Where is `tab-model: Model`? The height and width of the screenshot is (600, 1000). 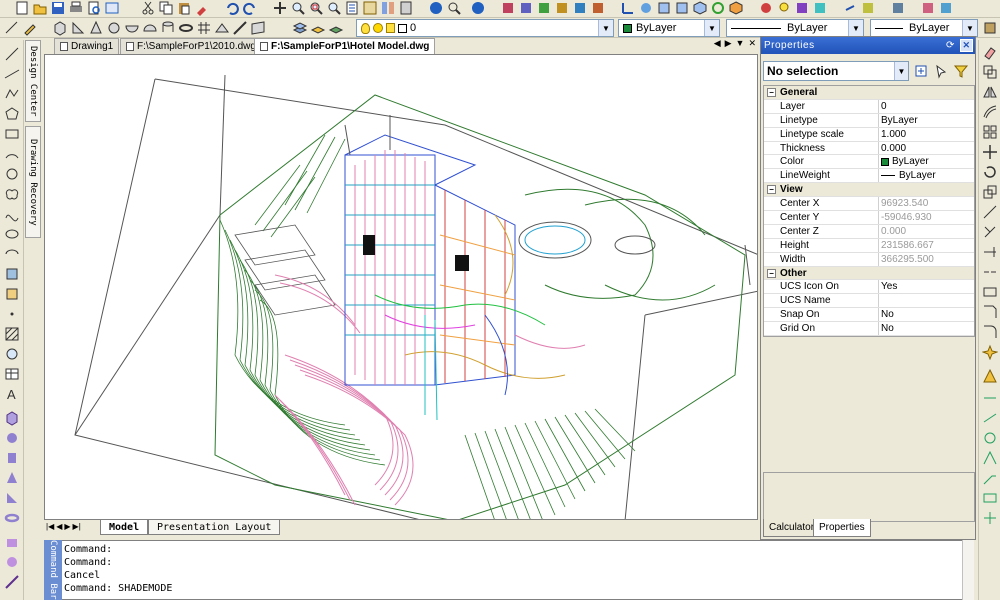
tab-model: Model is located at coordinates (124, 527).